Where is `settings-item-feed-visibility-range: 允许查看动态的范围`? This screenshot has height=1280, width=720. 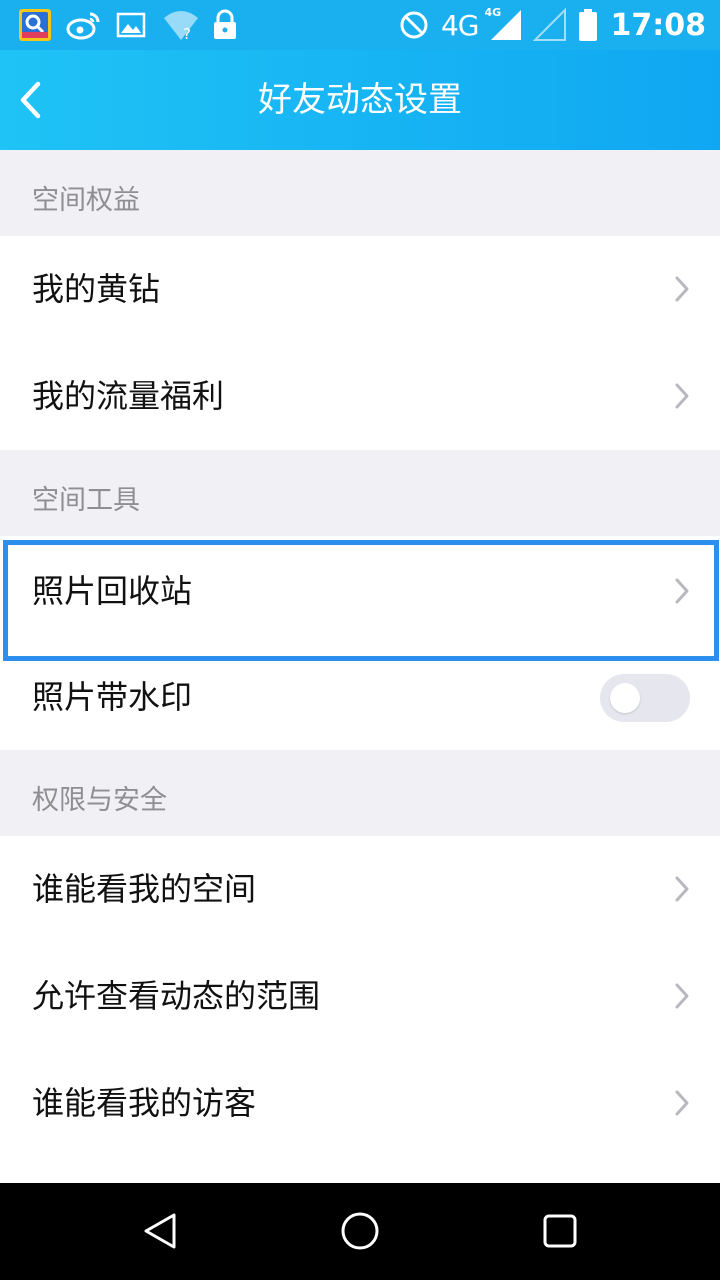 settings-item-feed-visibility-range: 允许查看动态的范围 is located at coordinates (360, 996).